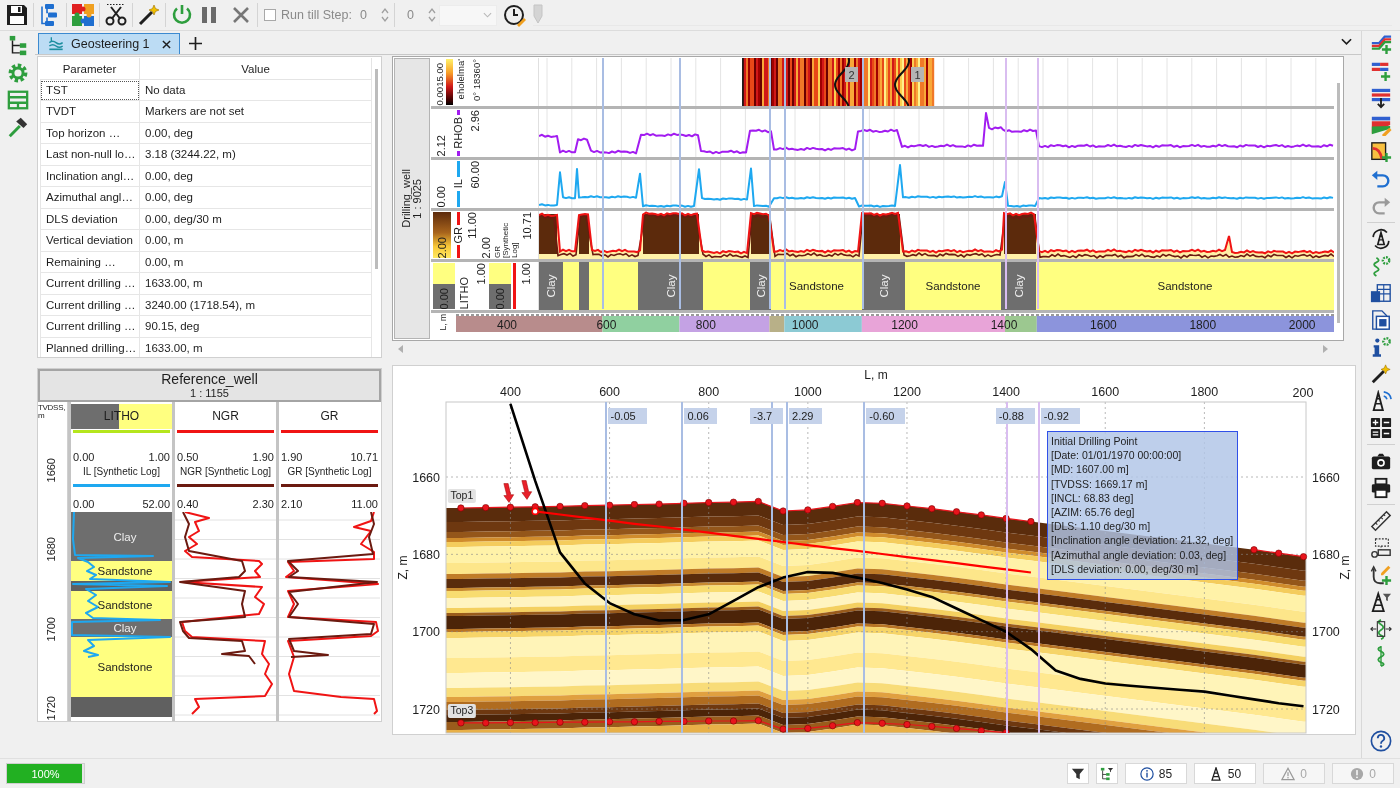  Describe the element at coordinates (1303, 393) in the screenshot. I see `axis-tick-label: 200` at that location.